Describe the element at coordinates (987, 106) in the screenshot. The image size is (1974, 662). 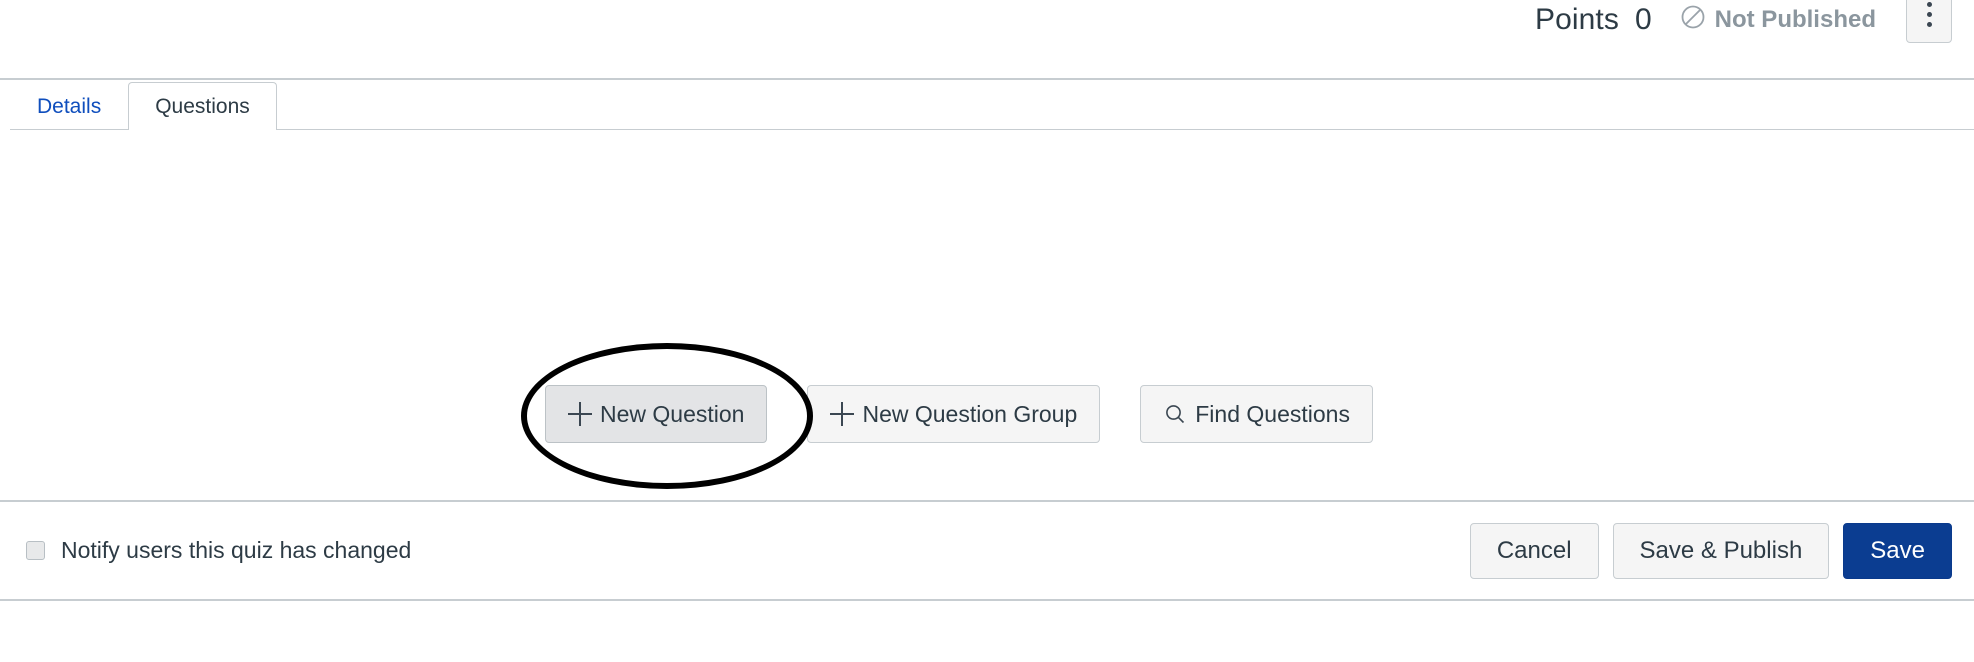
I see `quiz-tabs: Details Questions` at that location.